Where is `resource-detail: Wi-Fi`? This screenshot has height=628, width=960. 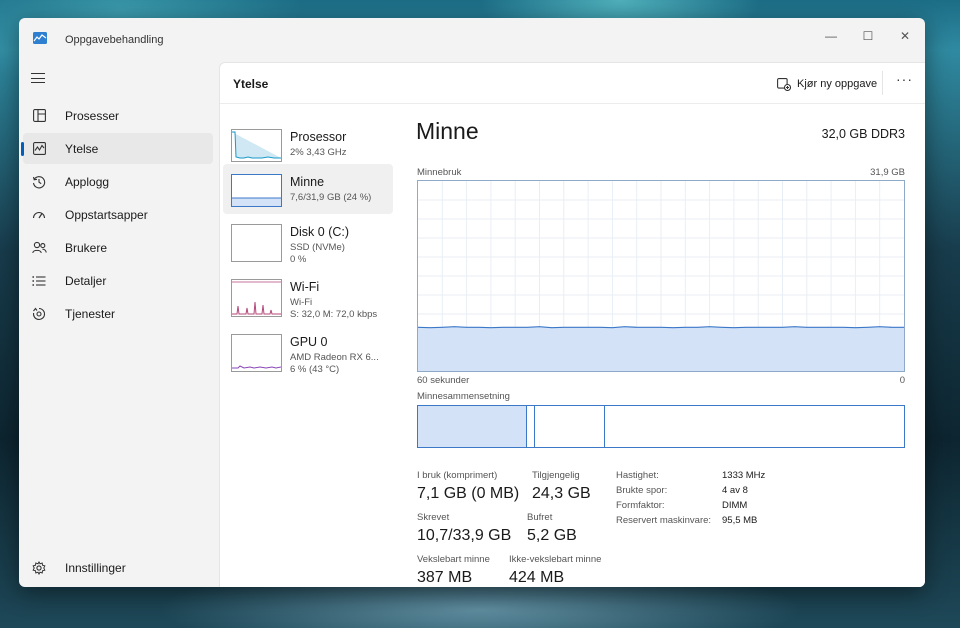 resource-detail: Wi-Fi is located at coordinates (301, 302).